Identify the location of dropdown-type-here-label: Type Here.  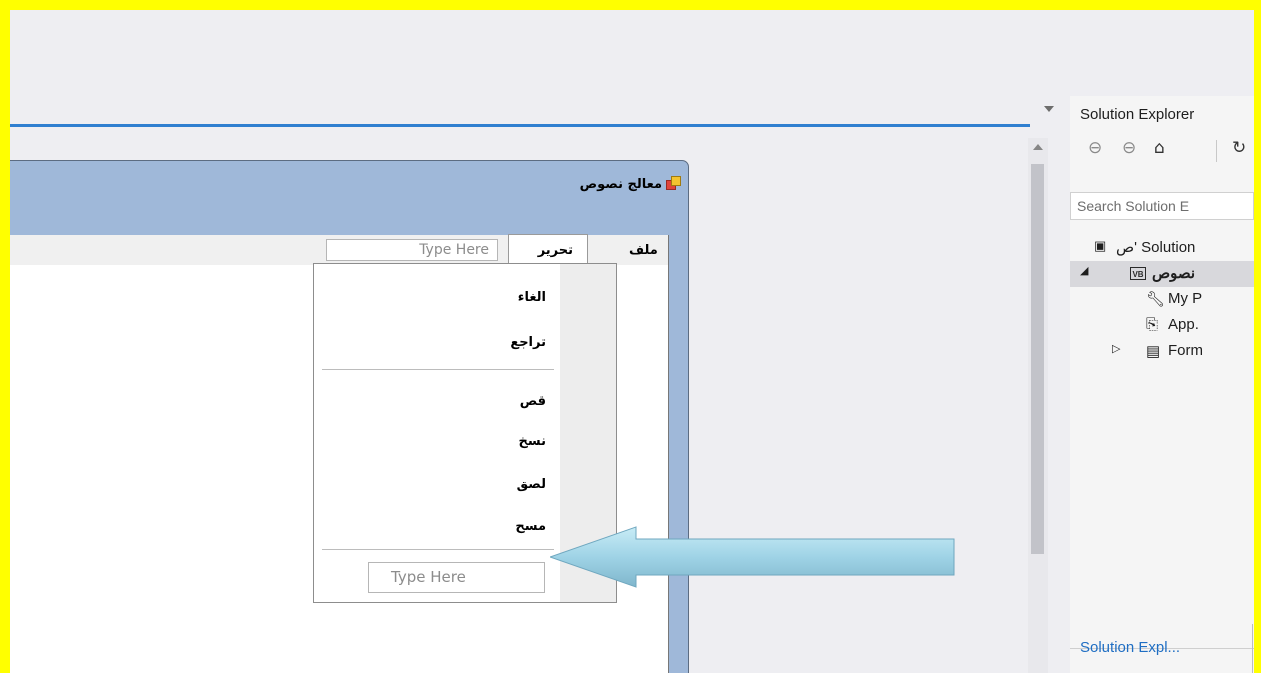
(428, 577).